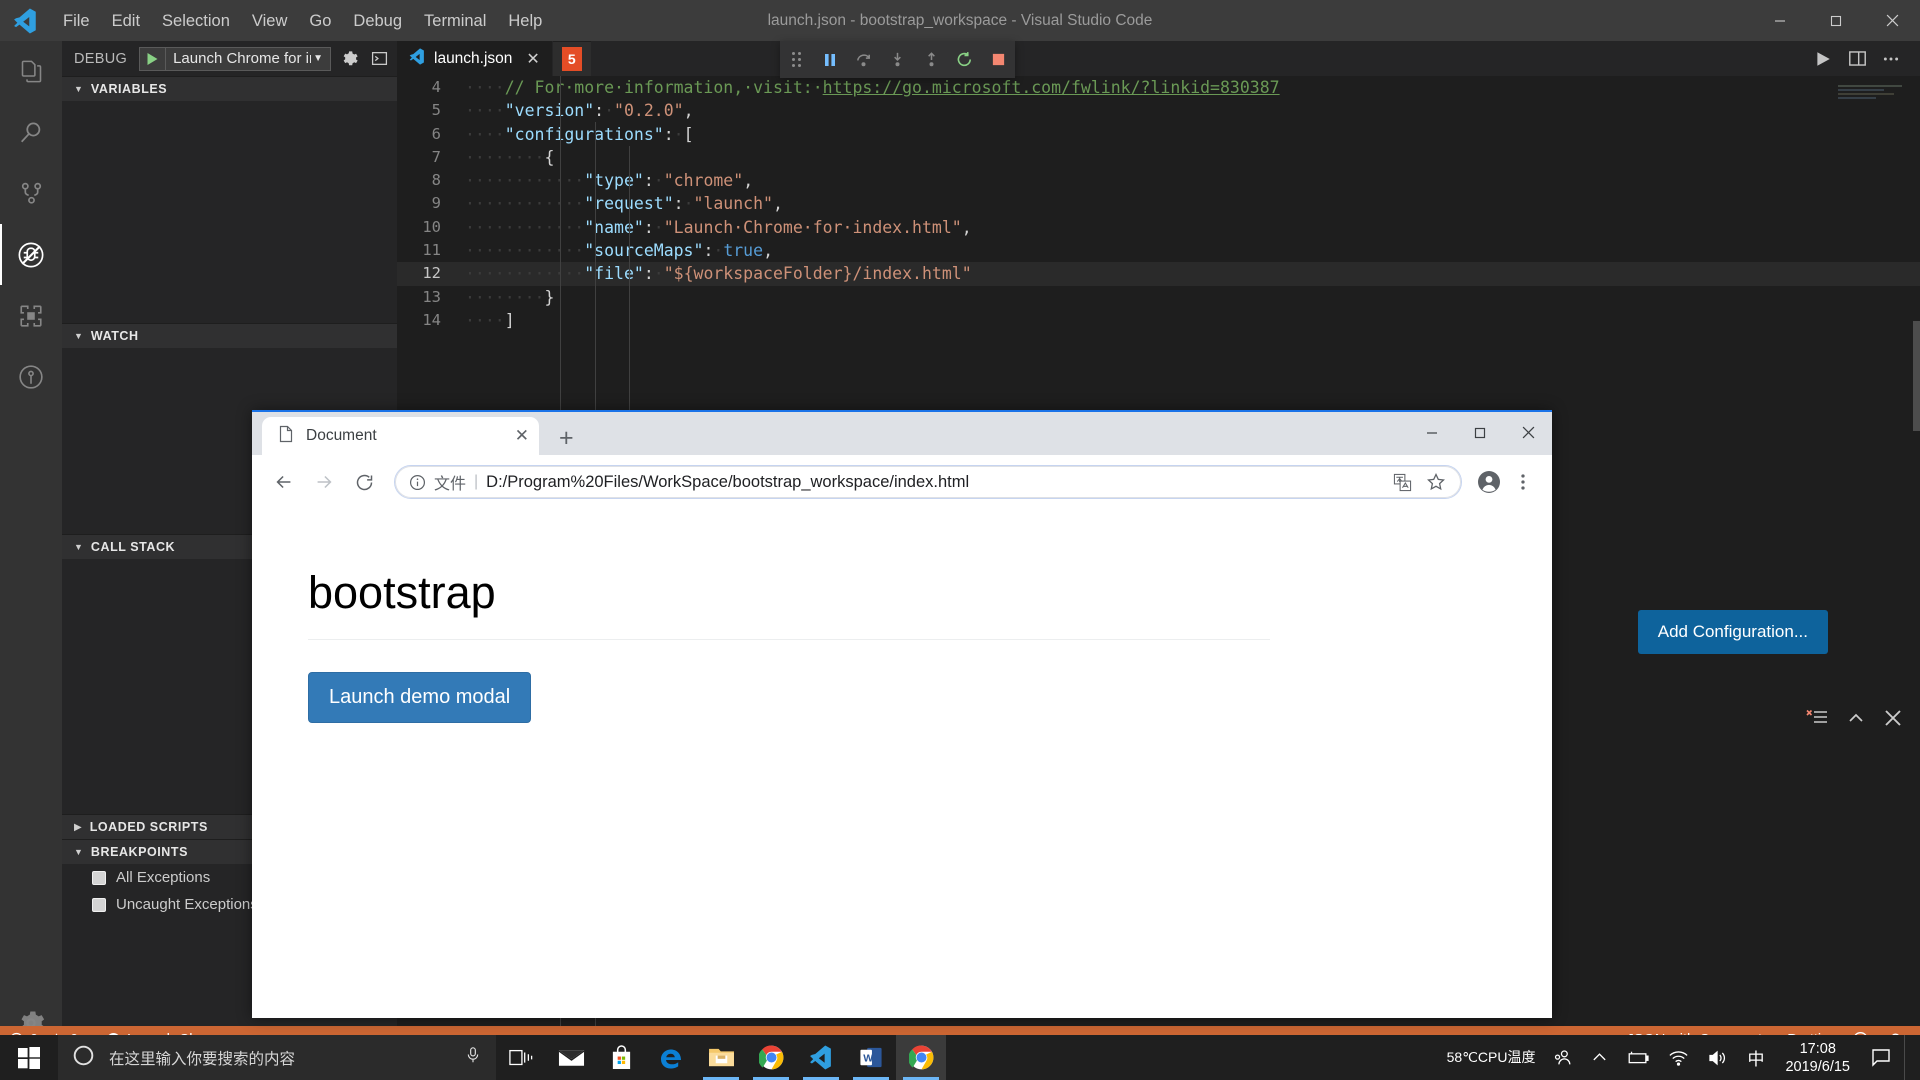 This screenshot has width=1920, height=1080. I want to click on chevron-down-icon: ▼, so click(320, 58).